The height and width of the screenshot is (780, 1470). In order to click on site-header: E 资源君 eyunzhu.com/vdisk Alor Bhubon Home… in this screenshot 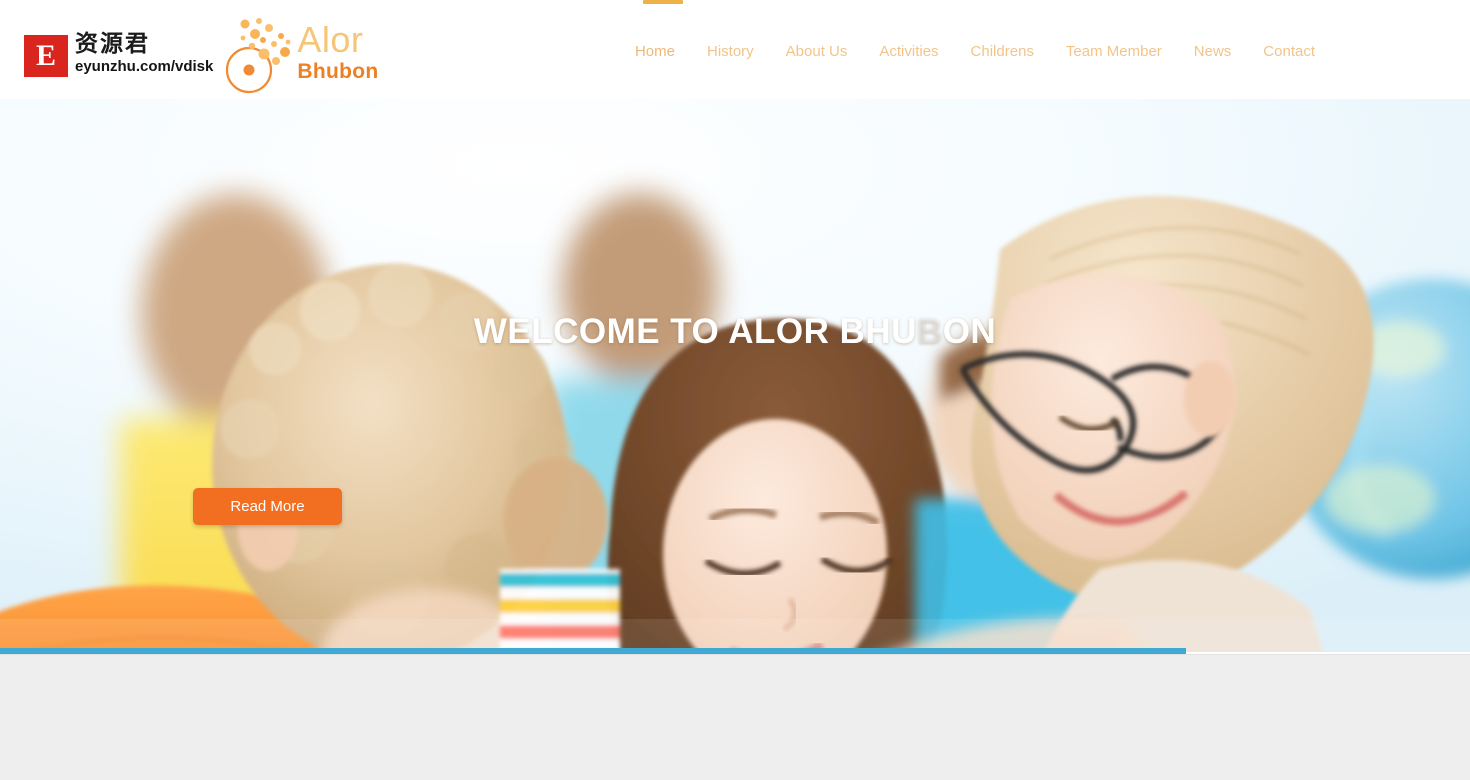, I will do `click(735, 49)`.